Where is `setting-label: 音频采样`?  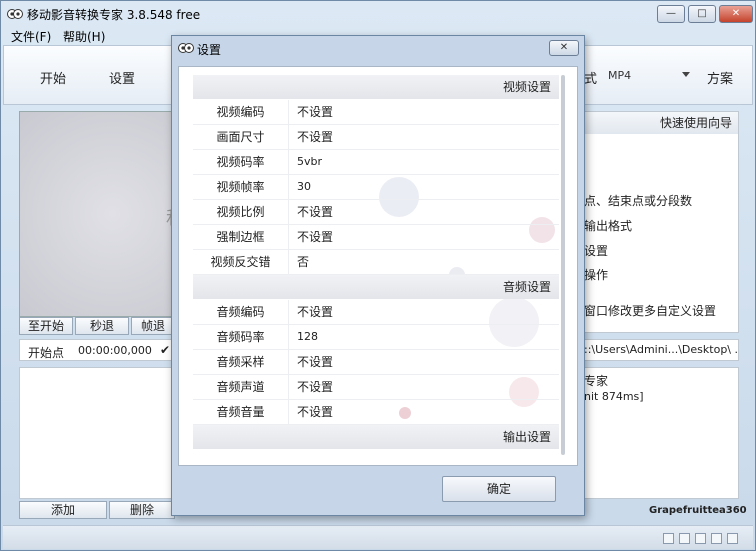 setting-label: 音频采样 is located at coordinates (241, 362).